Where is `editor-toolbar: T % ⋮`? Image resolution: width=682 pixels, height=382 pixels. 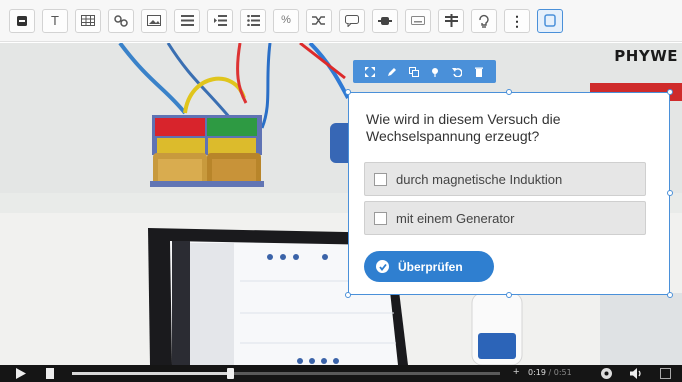 editor-toolbar: T % ⋮ is located at coordinates (341, 21).